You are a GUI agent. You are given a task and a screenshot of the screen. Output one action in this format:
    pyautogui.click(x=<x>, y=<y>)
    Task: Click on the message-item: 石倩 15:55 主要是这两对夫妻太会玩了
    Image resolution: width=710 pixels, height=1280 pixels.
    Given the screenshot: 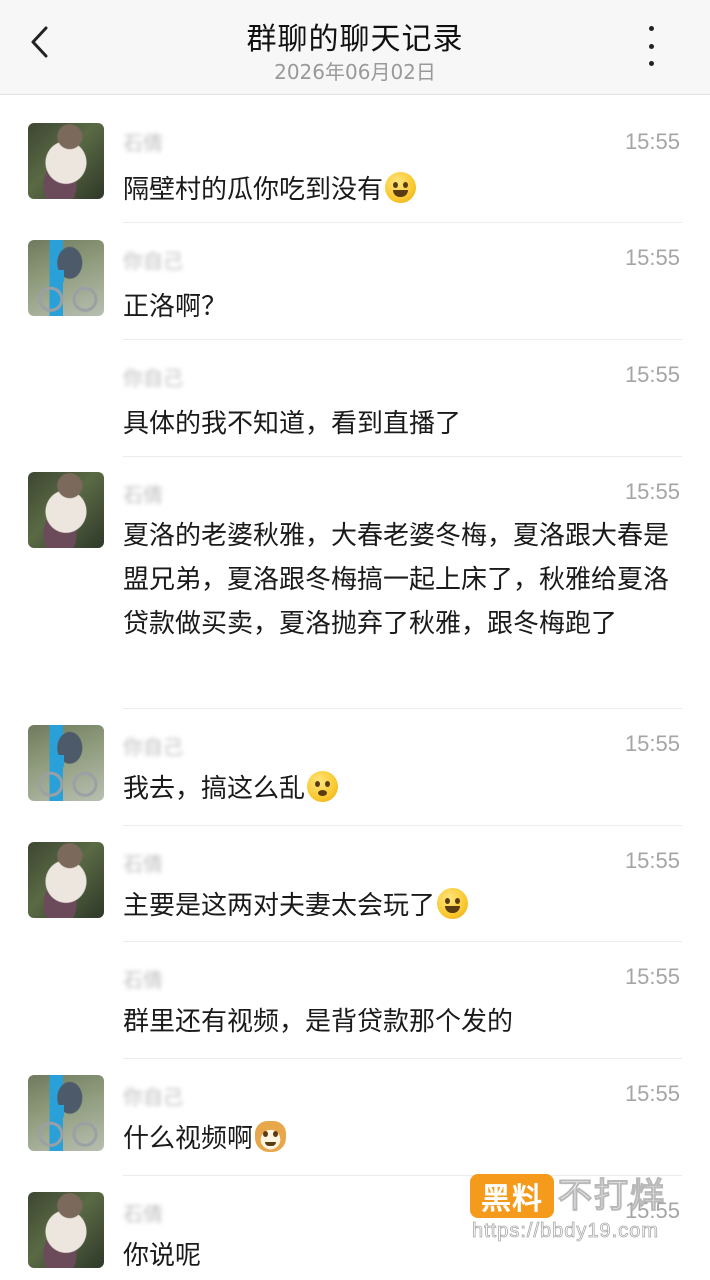 What is the action you would take?
    pyautogui.click(x=355, y=884)
    